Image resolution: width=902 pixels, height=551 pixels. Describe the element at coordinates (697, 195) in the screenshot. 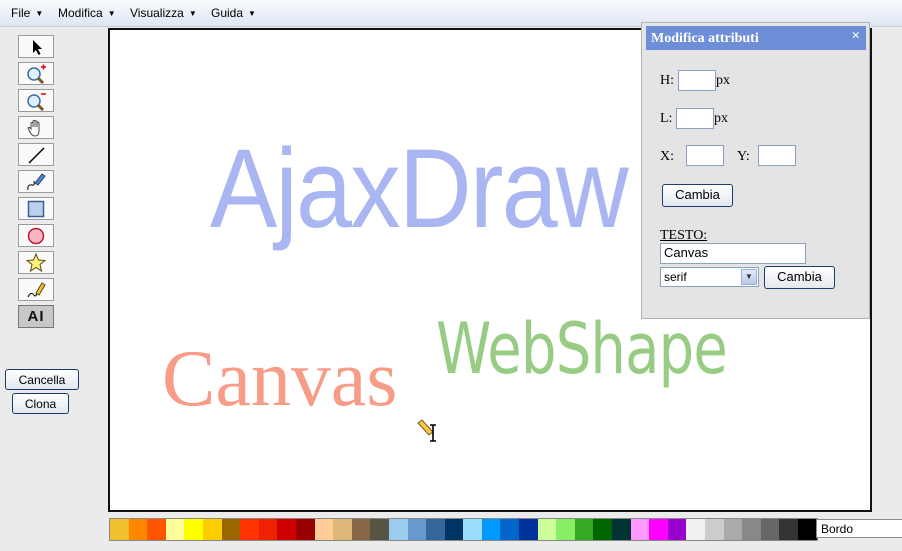

I see `change-size-button: Cambia` at that location.